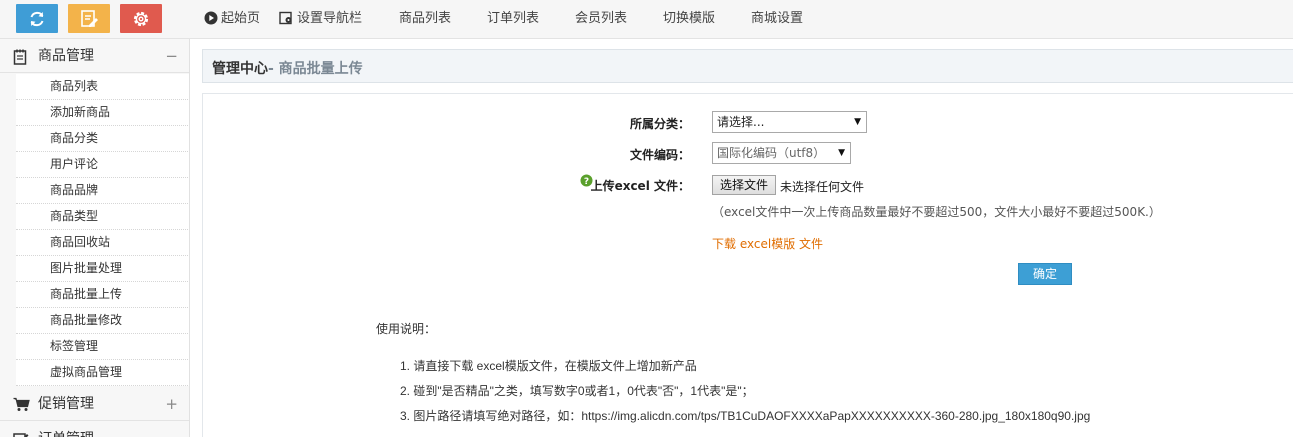 This screenshot has height=437, width=1293. What do you see at coordinates (102, 217) in the screenshot?
I see `sidebar-item: 商品类型` at bounding box center [102, 217].